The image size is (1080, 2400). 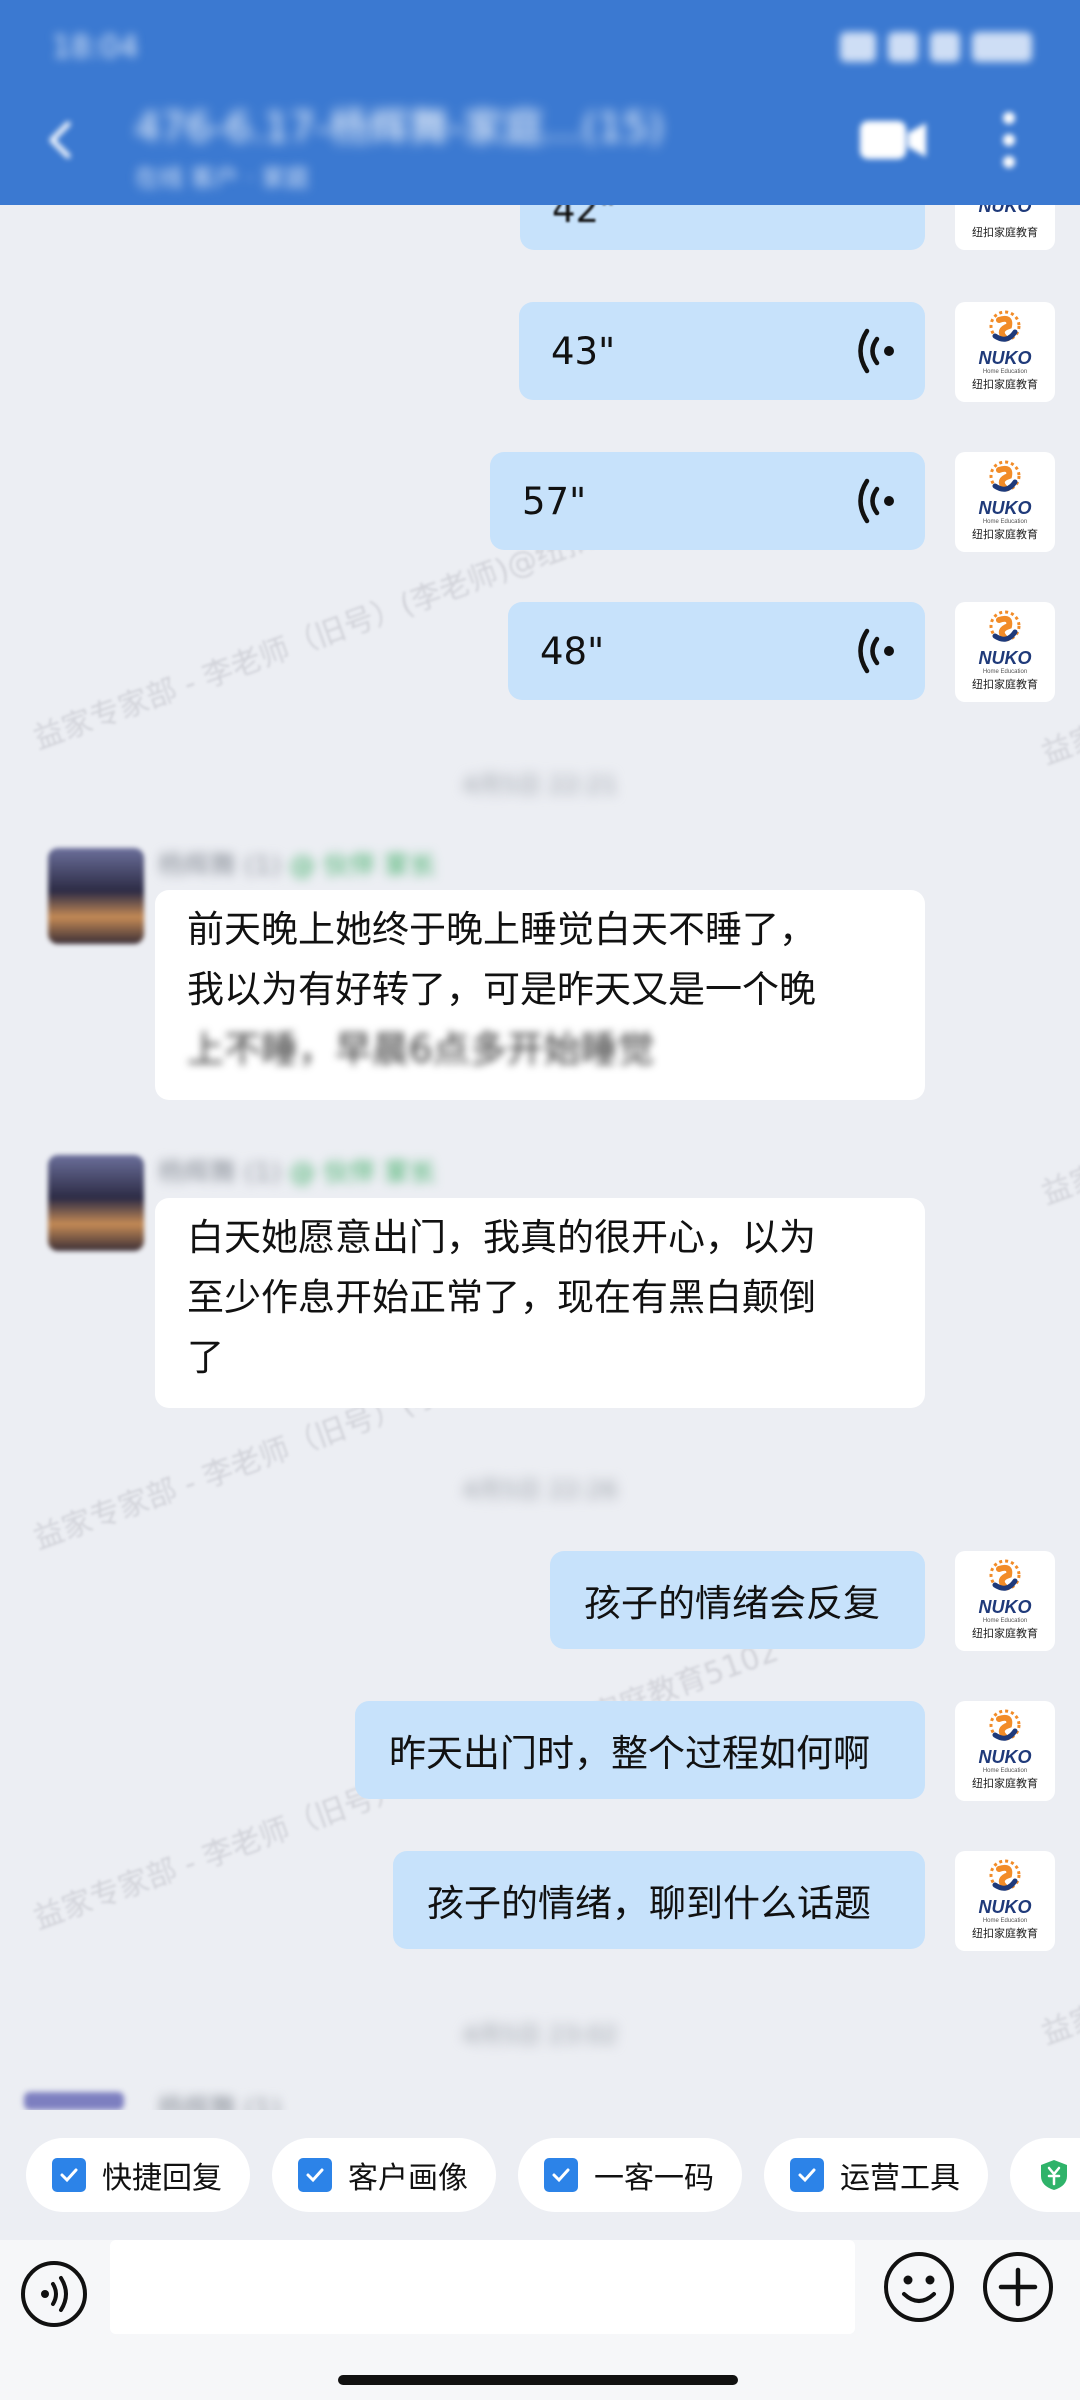 What do you see at coordinates (501, 1237) in the screenshot?
I see `message-line: 白天她愿意出门，我真的很开心，以为` at bounding box center [501, 1237].